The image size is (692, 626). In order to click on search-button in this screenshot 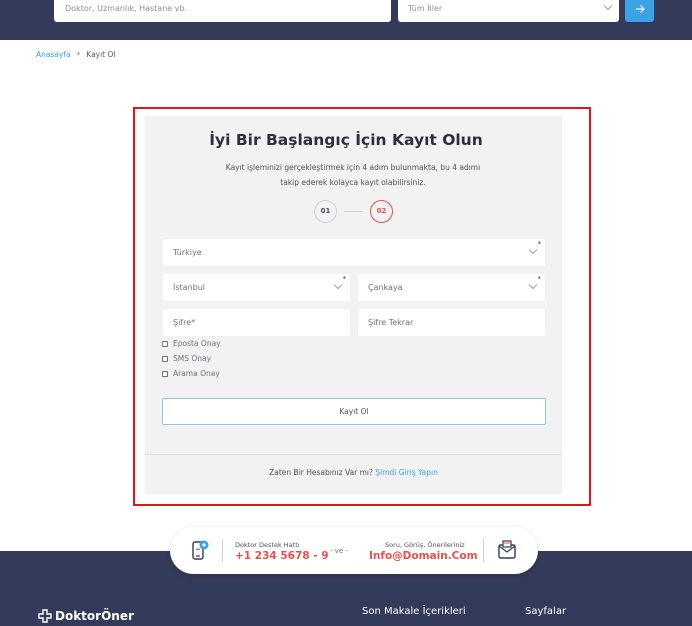, I will do `click(639, 11)`.